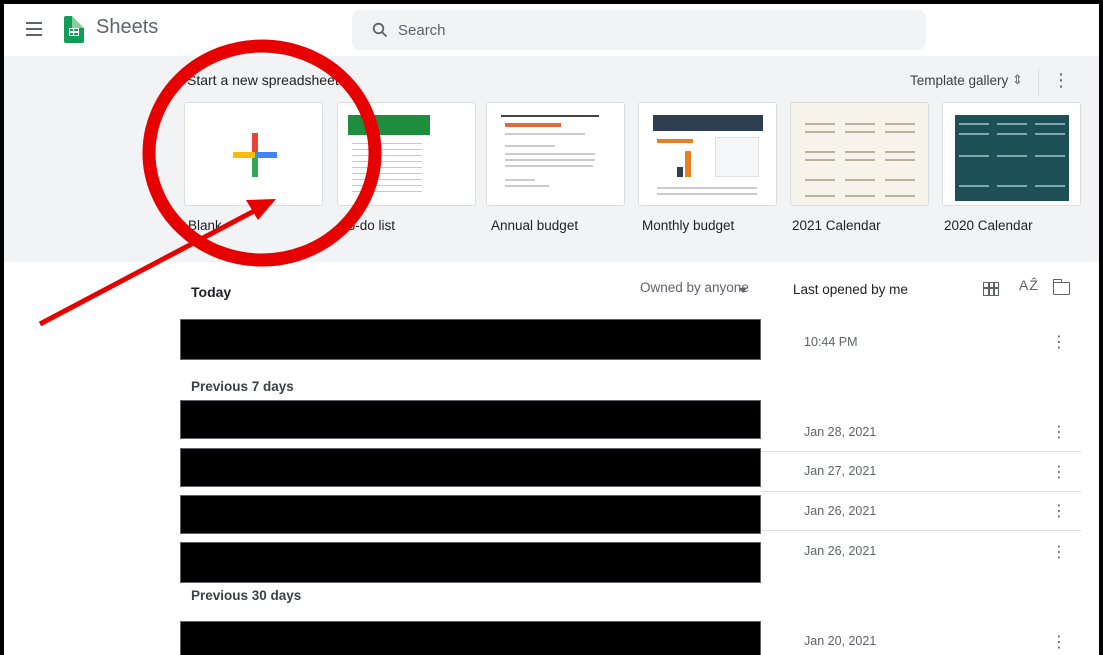 This screenshot has height=655, width=1103. I want to click on template-label-2020-calendar: 2020 Calendar, so click(988, 225).